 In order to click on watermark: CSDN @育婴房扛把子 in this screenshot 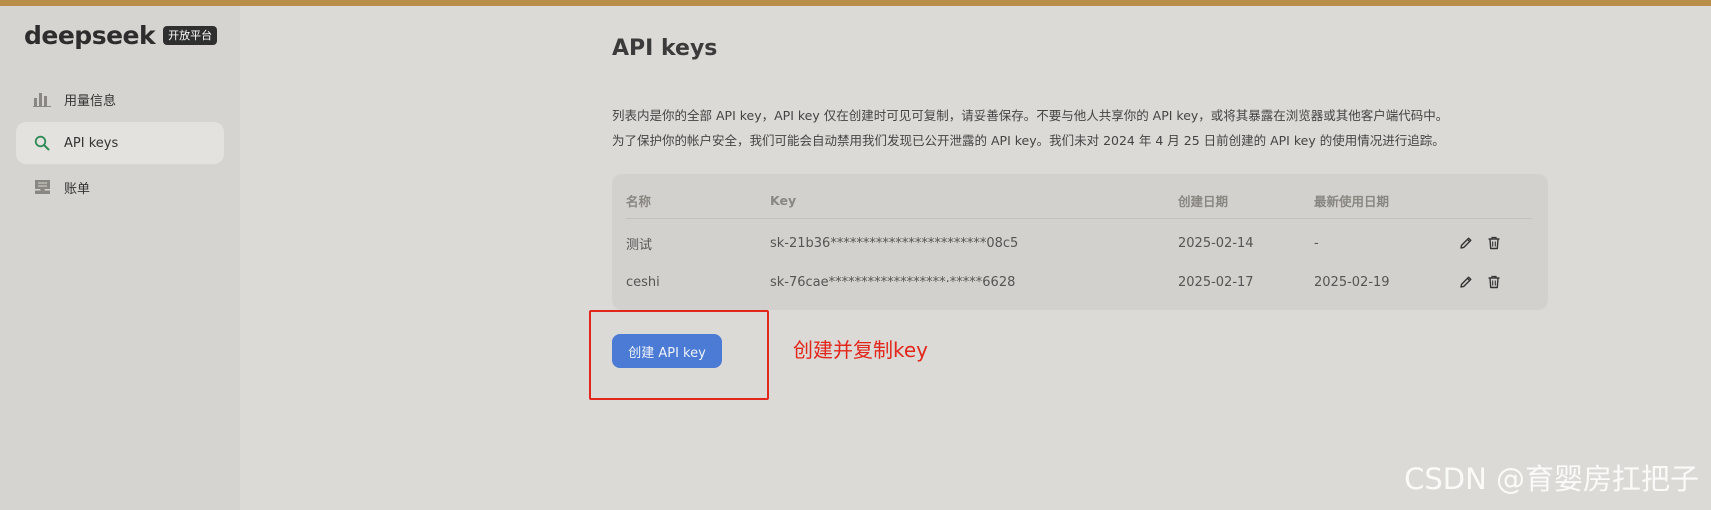, I will do `click(1551, 479)`.